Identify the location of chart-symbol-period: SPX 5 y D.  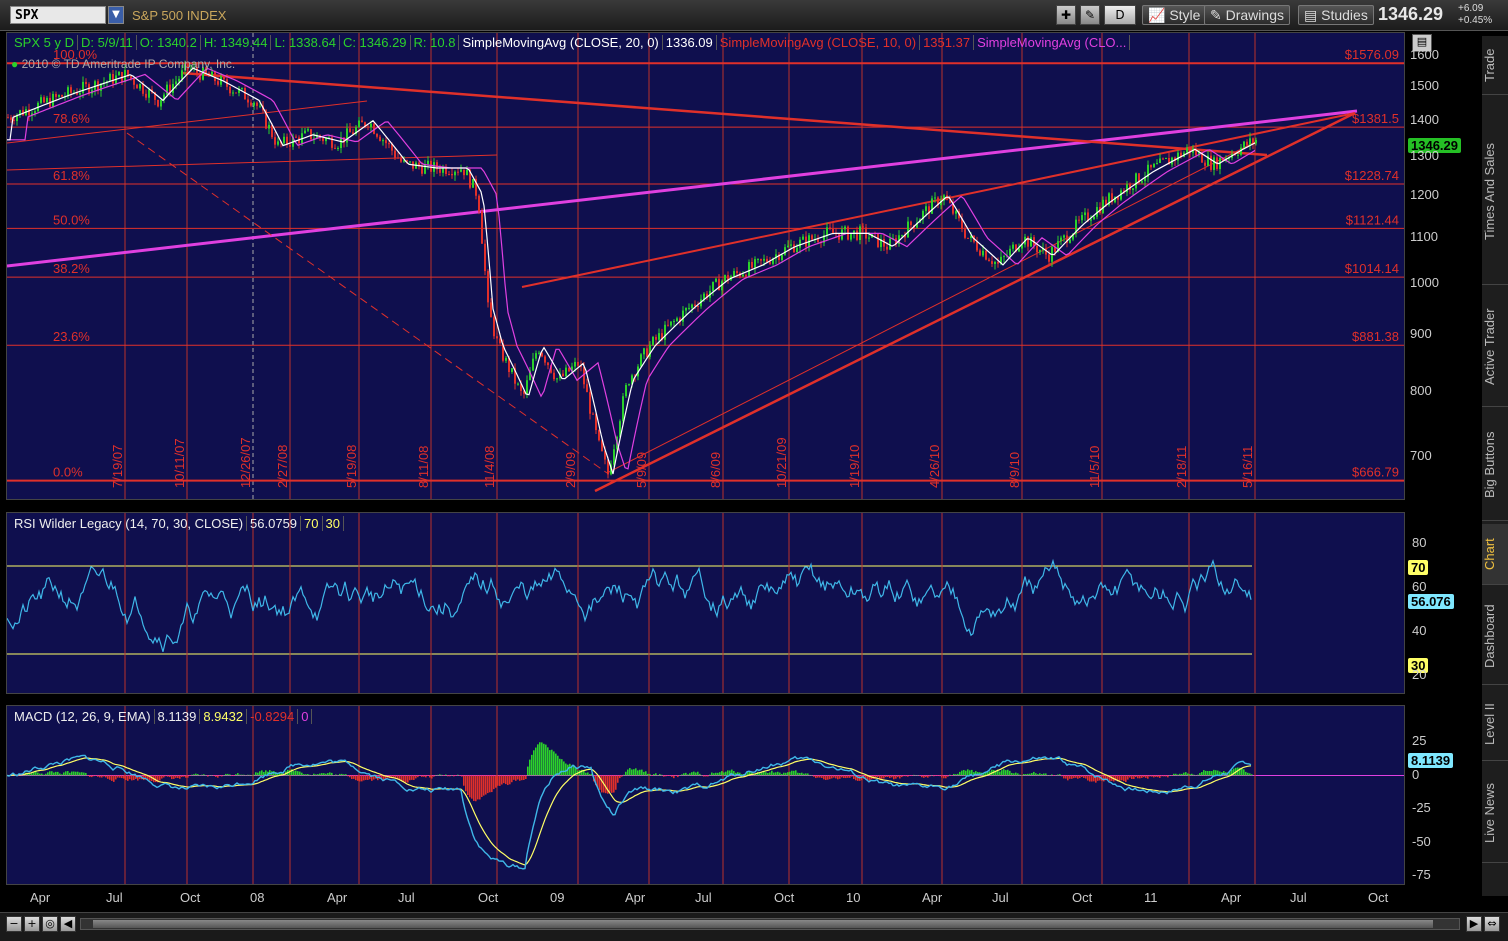
(44, 42).